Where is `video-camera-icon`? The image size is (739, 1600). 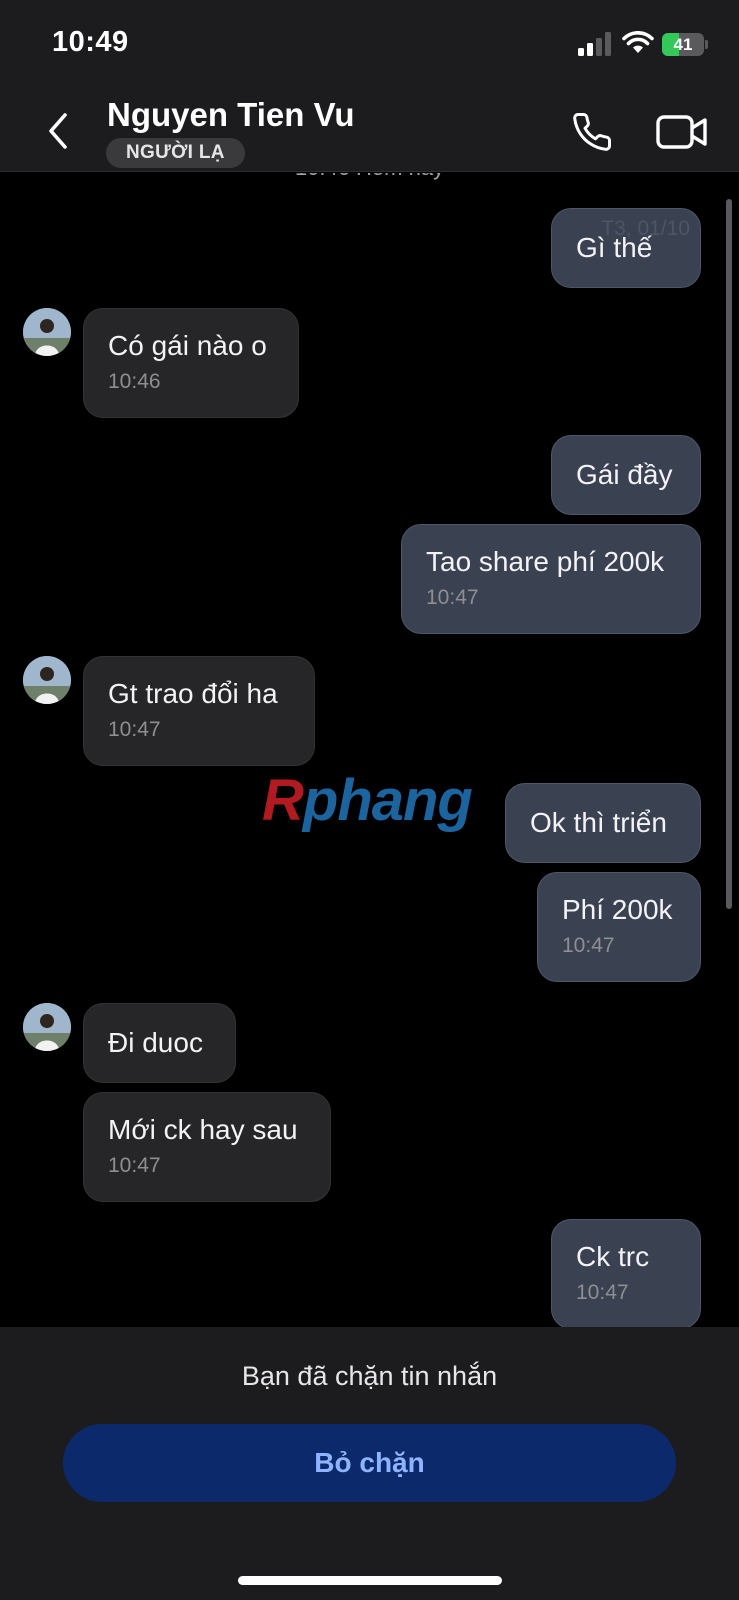 video-camera-icon is located at coordinates (681, 132).